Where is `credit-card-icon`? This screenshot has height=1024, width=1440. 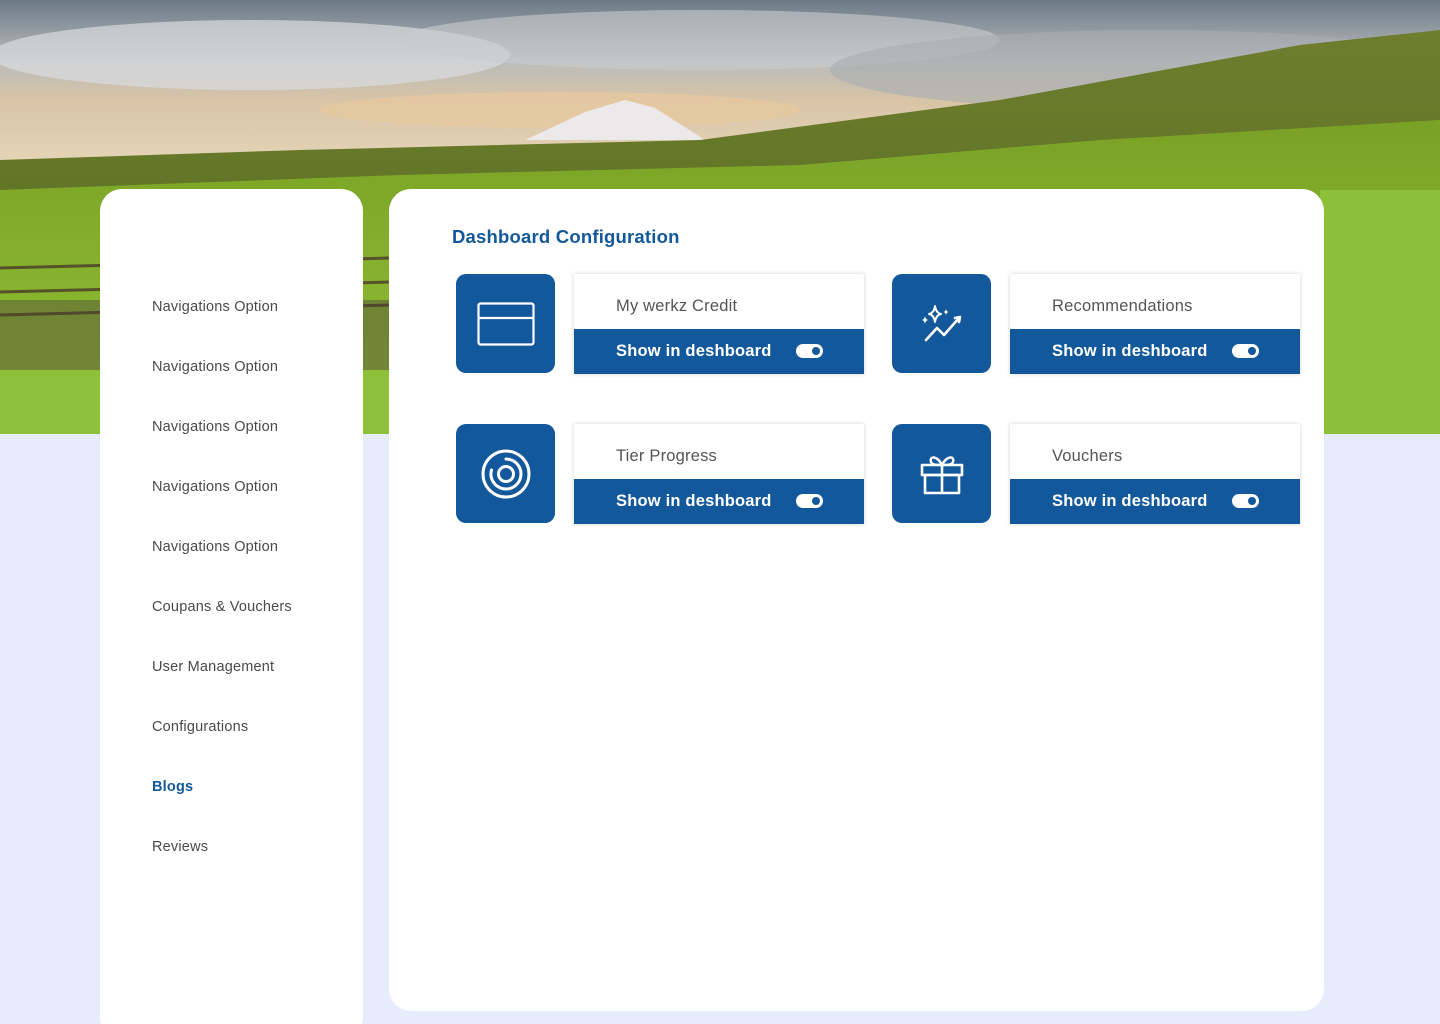
credit-card-icon is located at coordinates (505, 323).